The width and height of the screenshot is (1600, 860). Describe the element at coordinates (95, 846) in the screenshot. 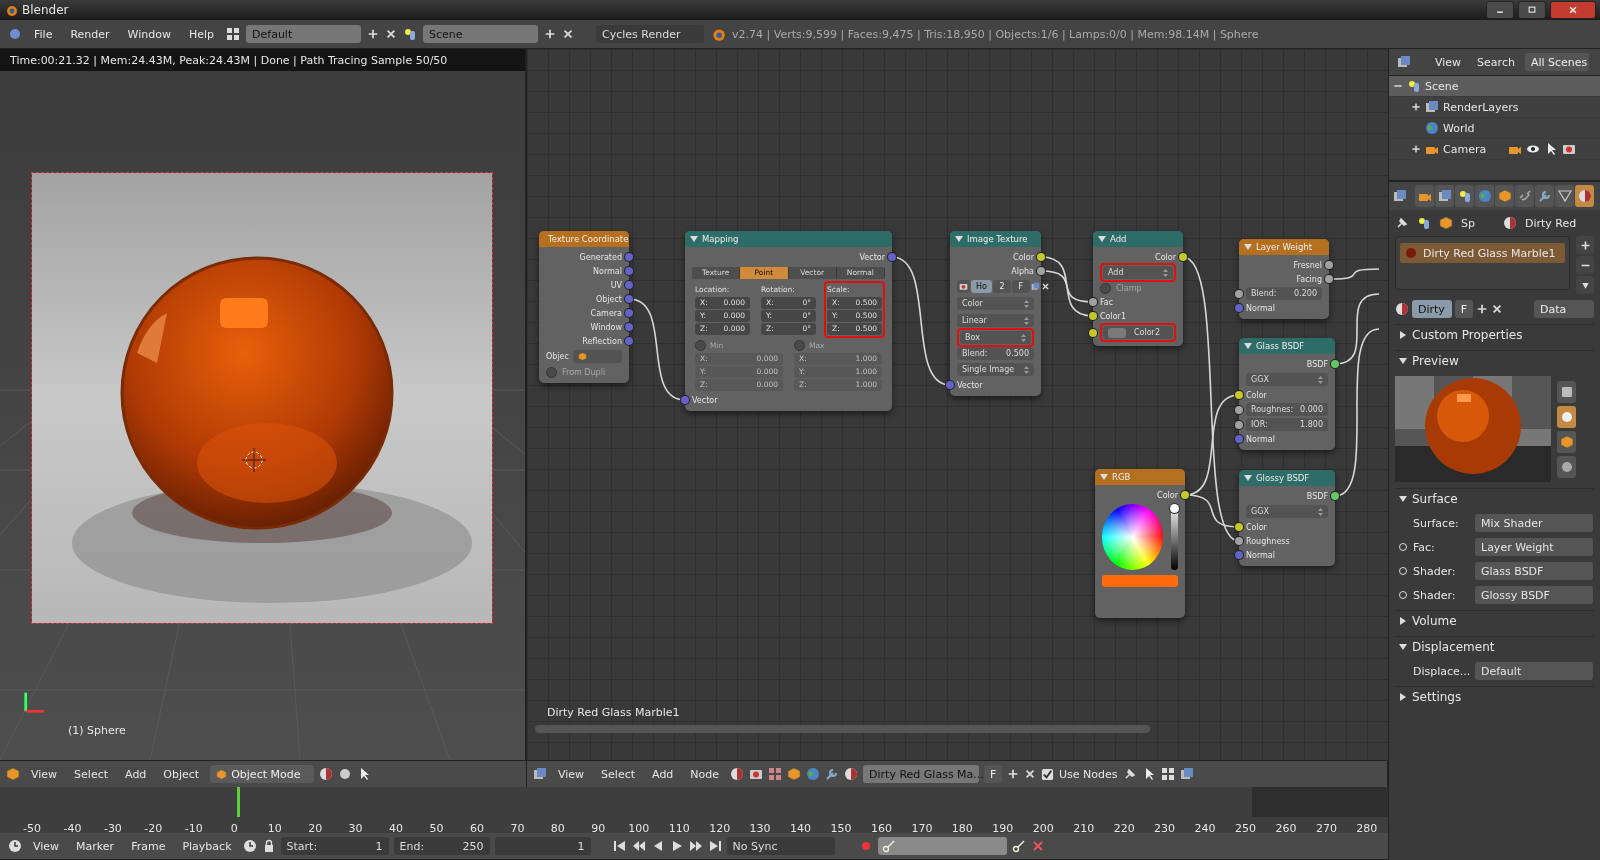

I see `menu-item: Marker` at that location.